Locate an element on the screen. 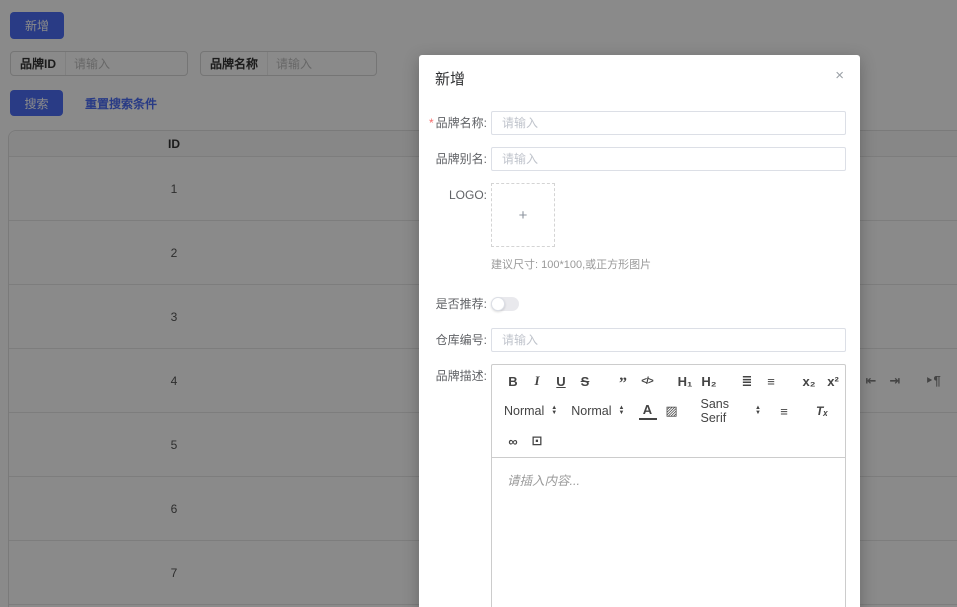 The width and height of the screenshot is (957, 607). warehouse-label: 仓库编号: is located at coordinates (461, 340).